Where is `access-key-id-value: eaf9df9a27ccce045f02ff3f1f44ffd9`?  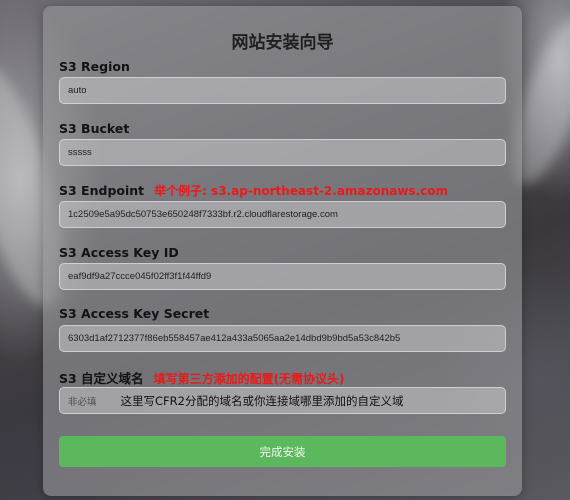 access-key-id-value: eaf9df9a27ccce045f02ff3f1f44ffd9 is located at coordinates (140, 276).